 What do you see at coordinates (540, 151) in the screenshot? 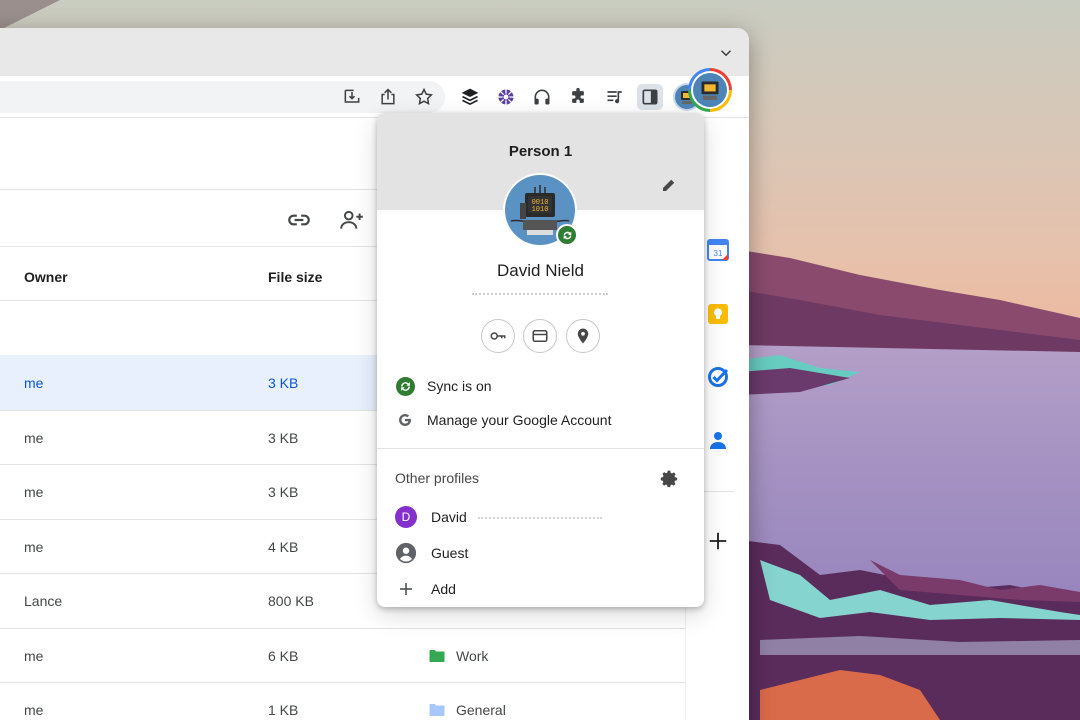
I see `profile-title: Person 1` at bounding box center [540, 151].